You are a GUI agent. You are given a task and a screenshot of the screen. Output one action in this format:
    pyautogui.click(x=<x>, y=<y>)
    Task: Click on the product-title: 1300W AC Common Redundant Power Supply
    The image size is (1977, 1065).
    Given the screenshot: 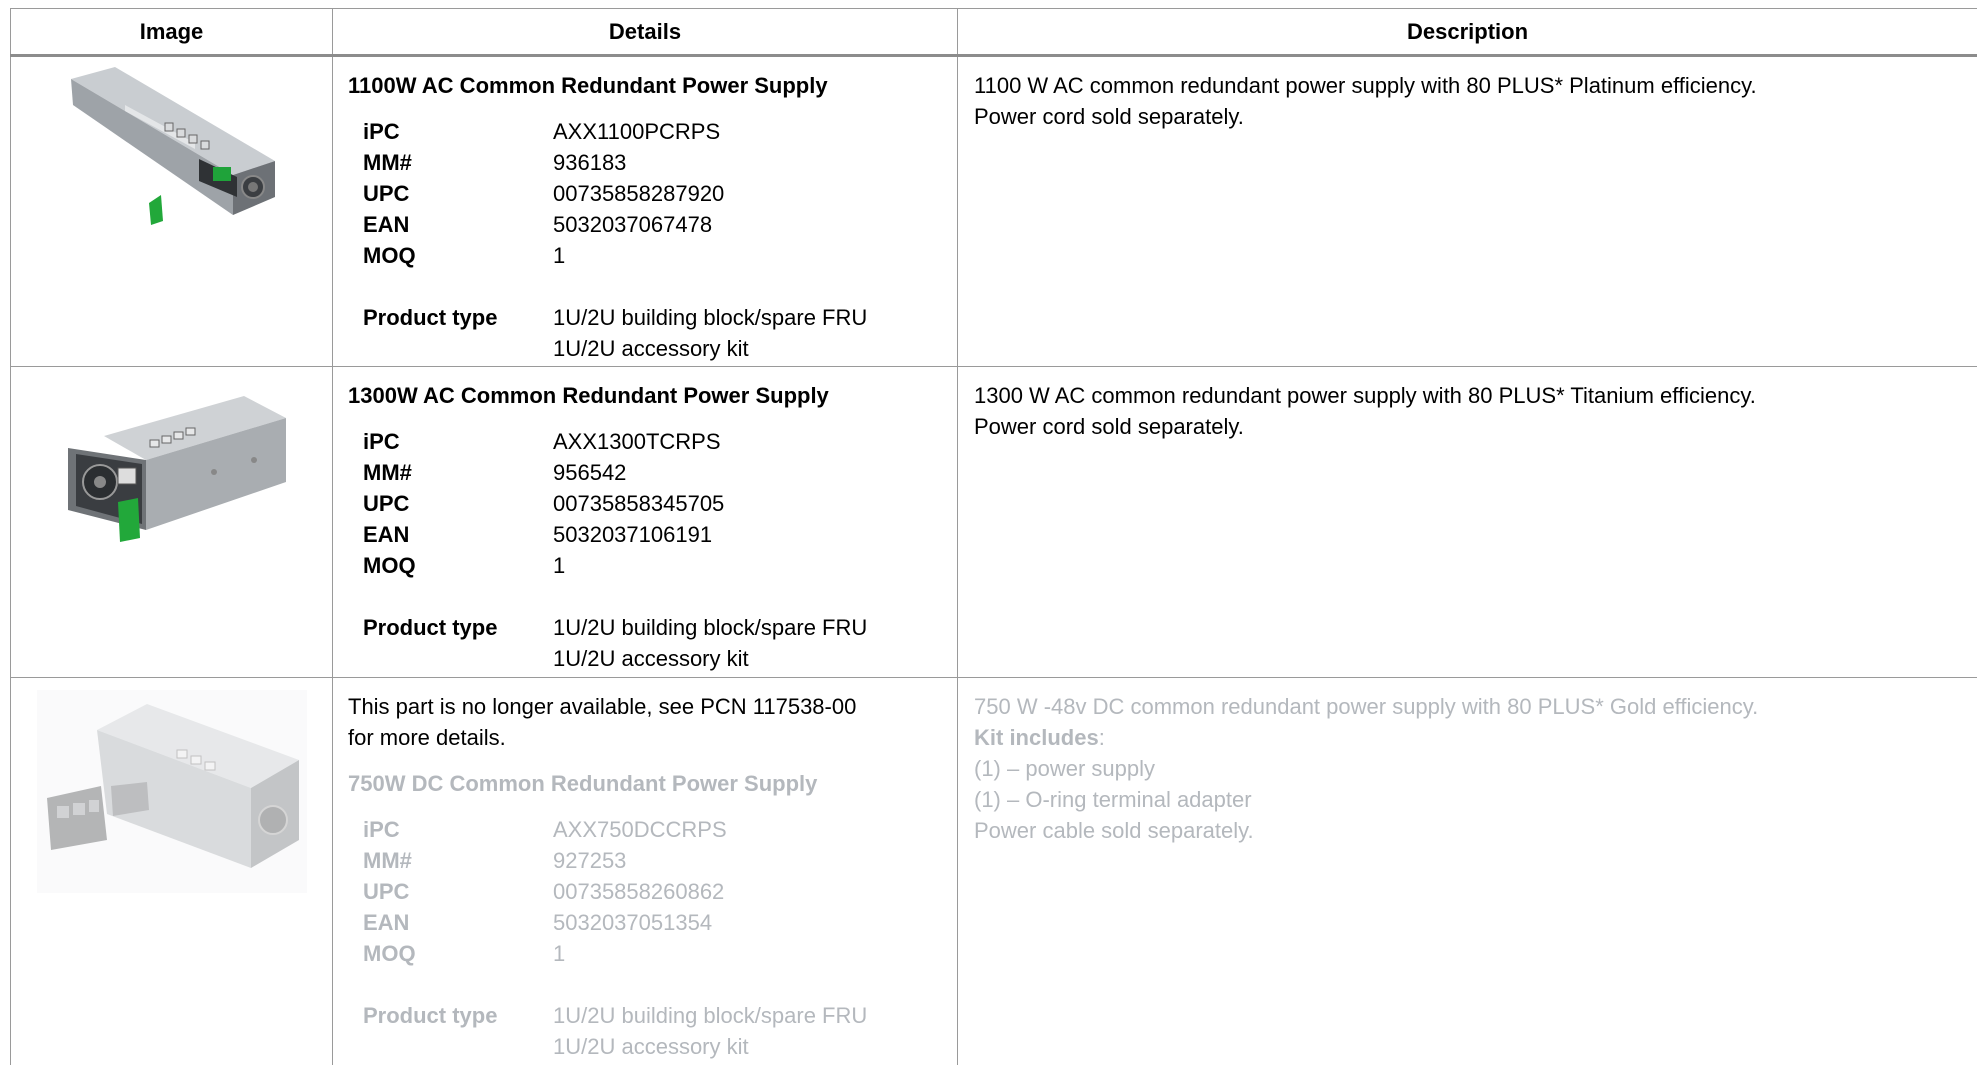 What is the action you would take?
    pyautogui.click(x=588, y=395)
    